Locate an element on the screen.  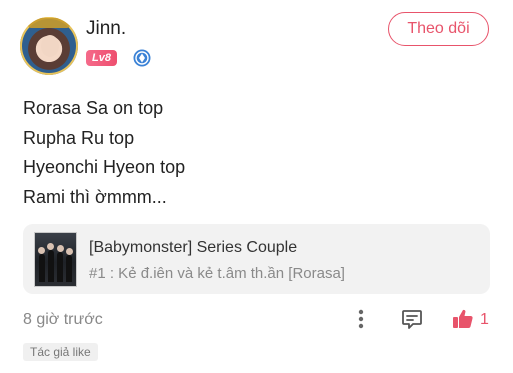
avatar-face is located at coordinates (50, 46).